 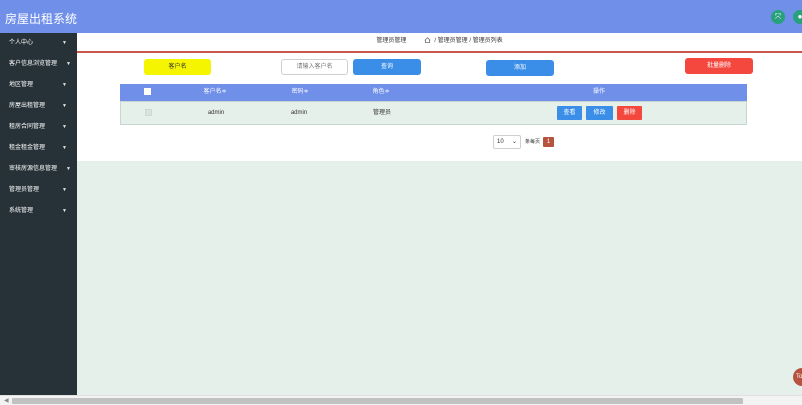 I want to click on column-header-role: 角色≑, so click(x=381, y=92).